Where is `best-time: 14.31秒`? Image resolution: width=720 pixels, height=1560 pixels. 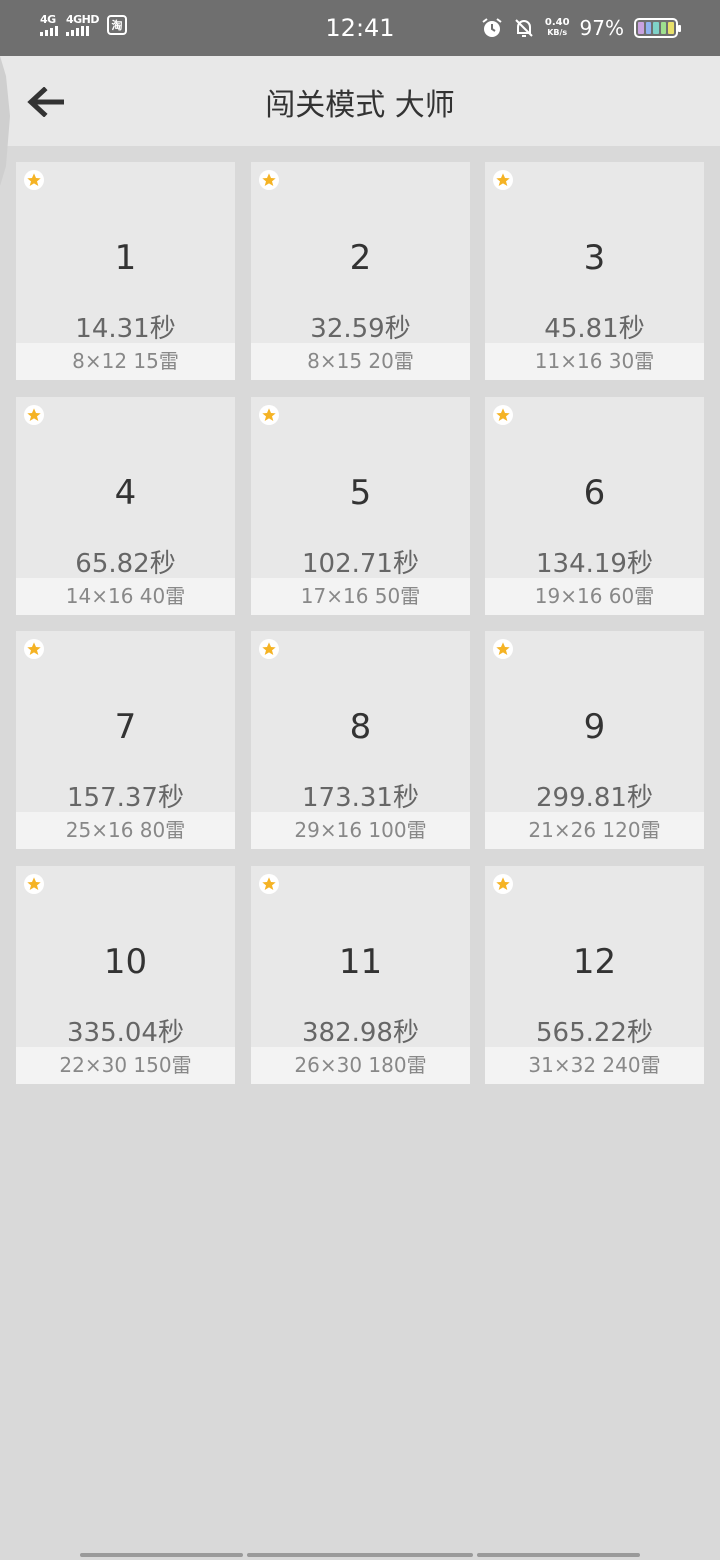
best-time: 14.31秒 is located at coordinates (125, 329).